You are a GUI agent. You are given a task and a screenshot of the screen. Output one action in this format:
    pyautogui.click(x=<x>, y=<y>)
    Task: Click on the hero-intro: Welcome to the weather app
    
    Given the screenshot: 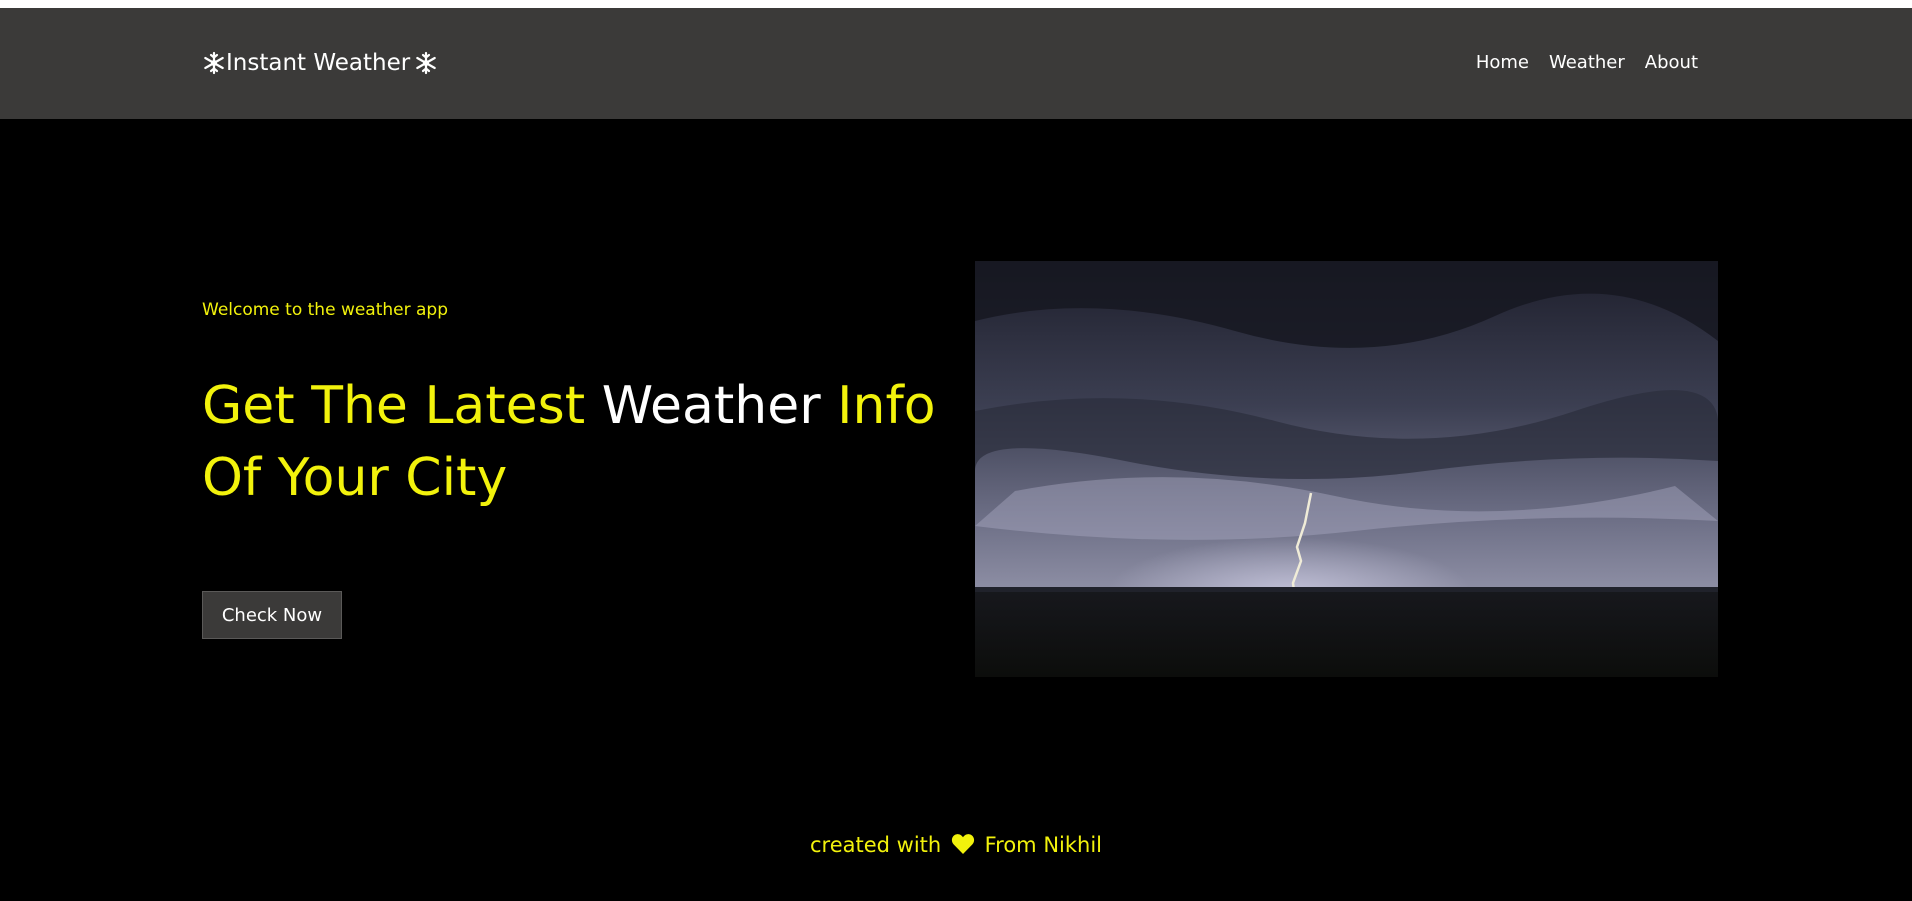 What is the action you would take?
    pyautogui.click(x=582, y=310)
    